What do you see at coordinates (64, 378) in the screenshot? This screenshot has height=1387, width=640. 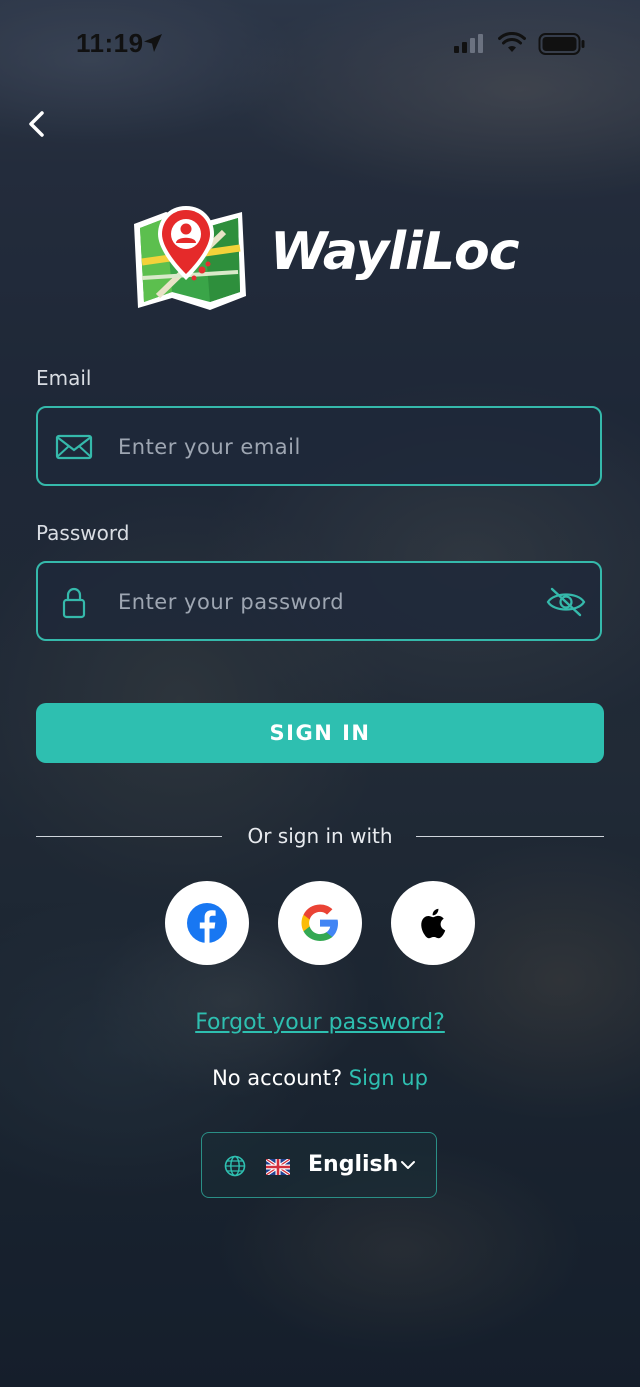 I see `email-label: Email` at bounding box center [64, 378].